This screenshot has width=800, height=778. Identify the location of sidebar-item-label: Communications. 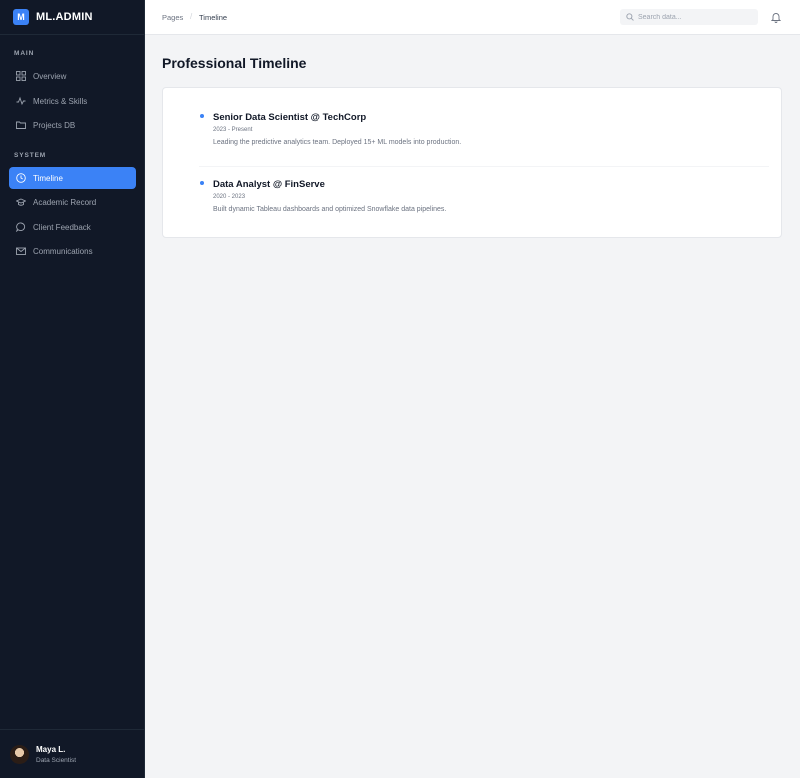
(63, 251).